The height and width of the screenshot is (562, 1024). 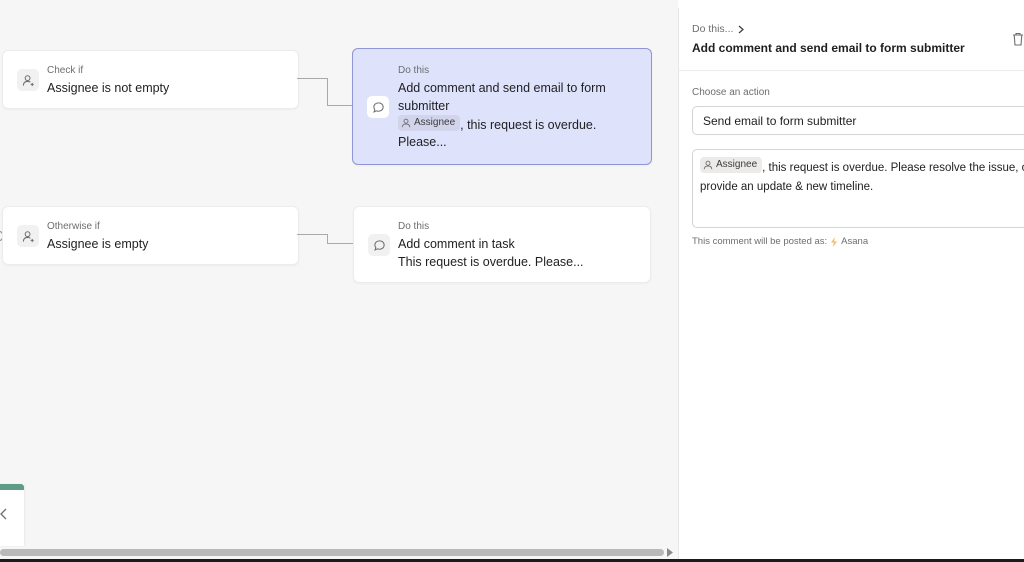 I want to click on action-select: Send email to form submitter, so click(x=858, y=120).